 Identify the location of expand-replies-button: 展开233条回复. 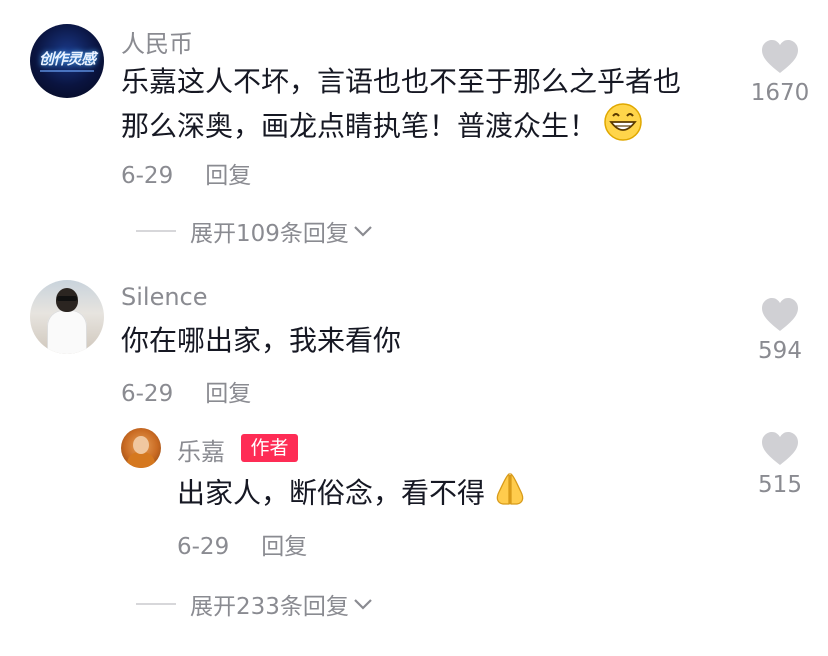
(254, 604).